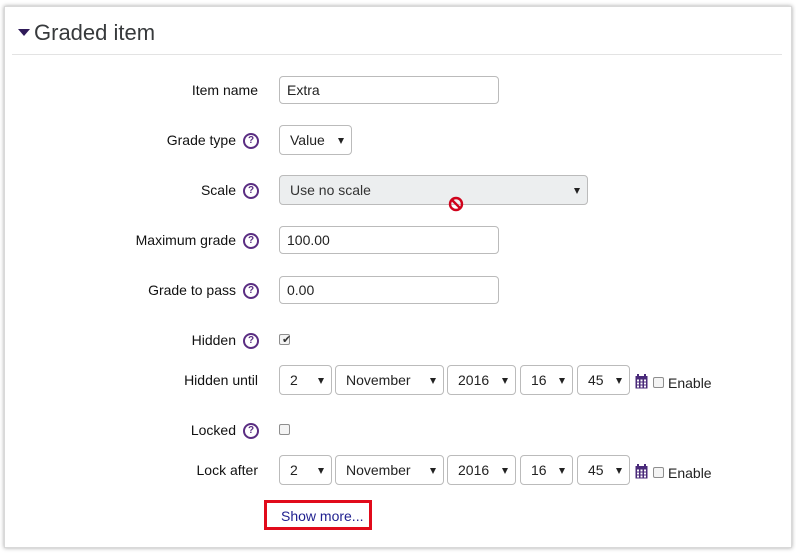 The image size is (796, 554). Describe the element at coordinates (690, 383) in the screenshot. I see `hidden-until-enable-label: Enable` at that location.